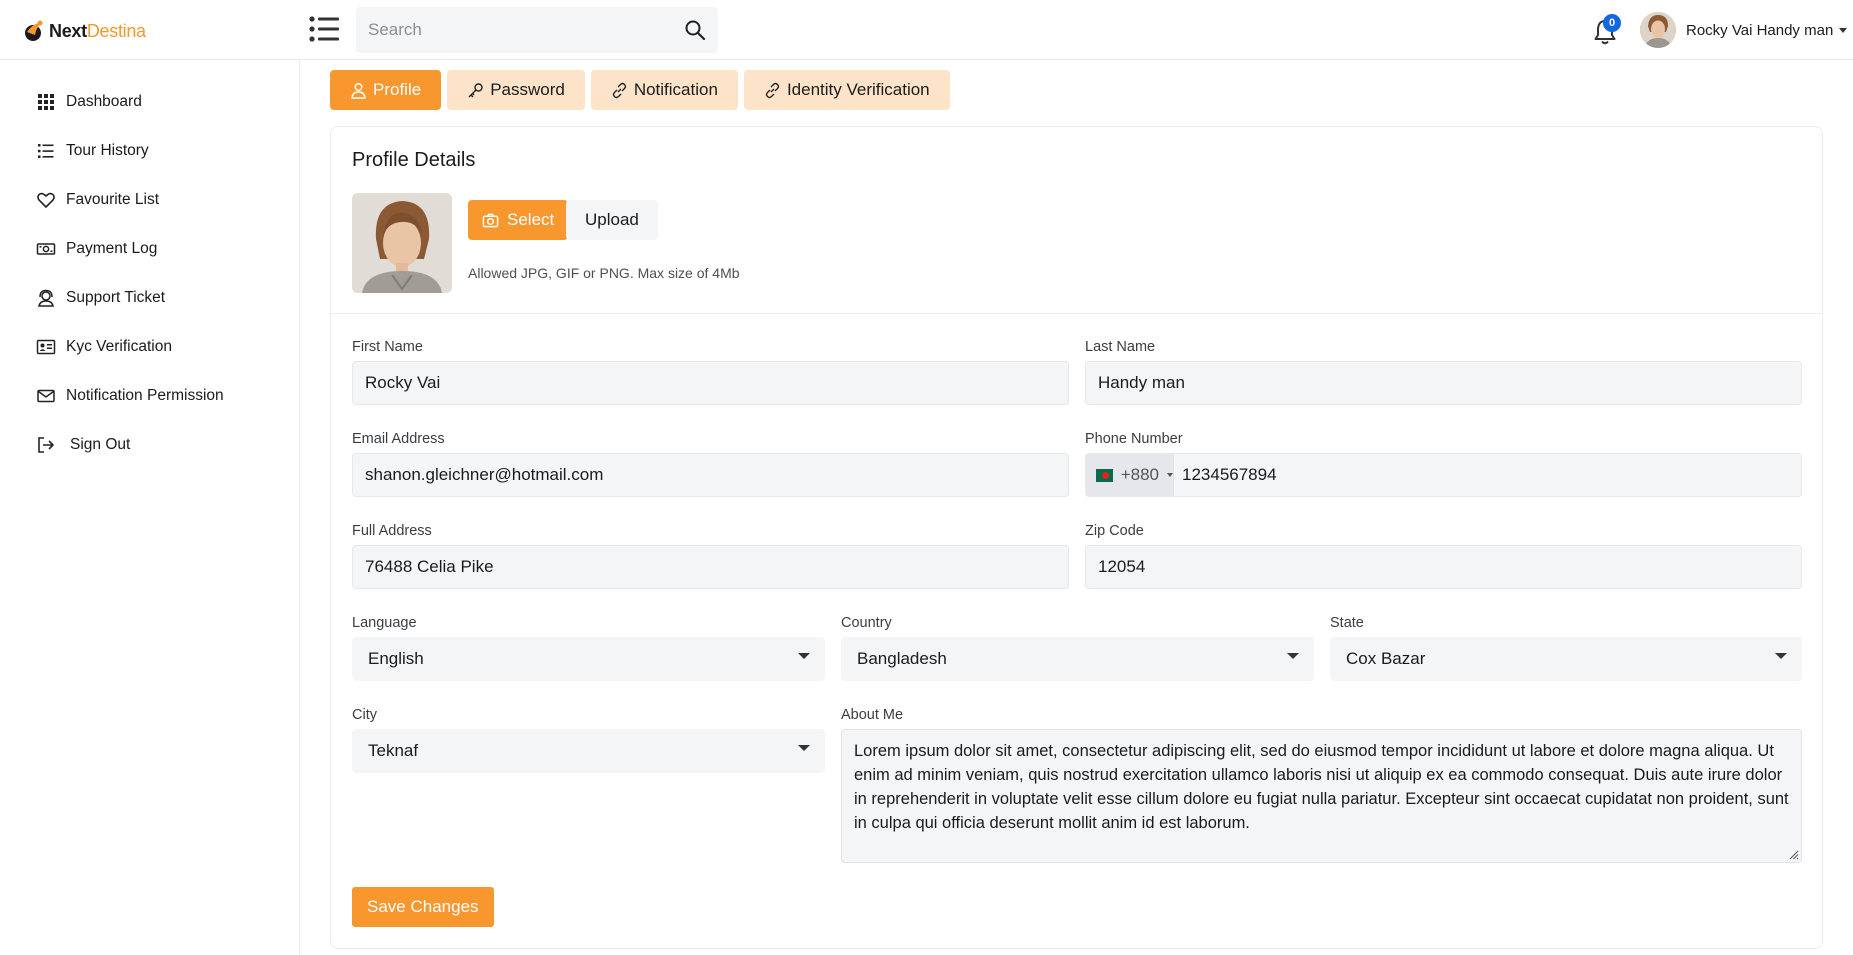  Describe the element at coordinates (396, 658) in the screenshot. I see `language-value: English` at that location.